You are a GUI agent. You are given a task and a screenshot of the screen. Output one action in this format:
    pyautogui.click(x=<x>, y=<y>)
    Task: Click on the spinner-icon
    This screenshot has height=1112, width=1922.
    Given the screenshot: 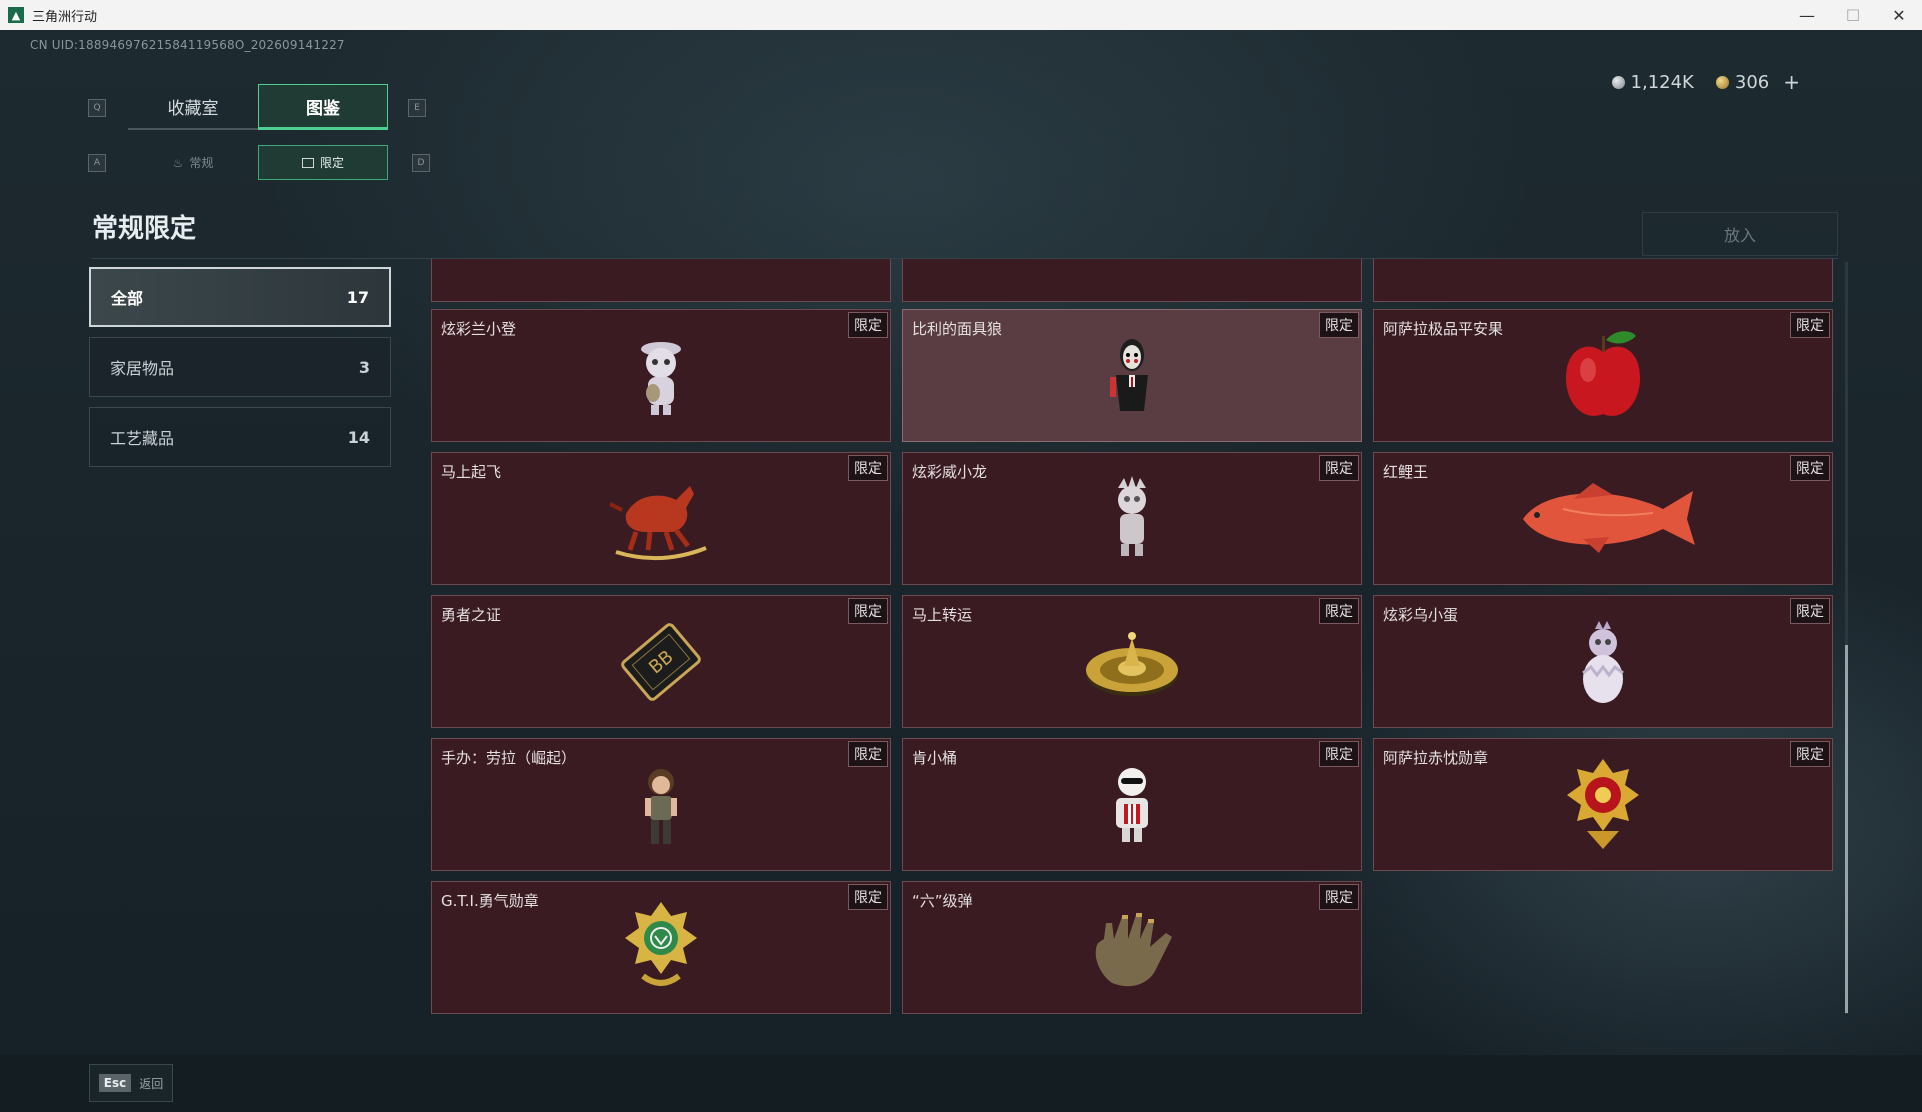 What is the action you would take?
    pyautogui.click(x=1132, y=662)
    